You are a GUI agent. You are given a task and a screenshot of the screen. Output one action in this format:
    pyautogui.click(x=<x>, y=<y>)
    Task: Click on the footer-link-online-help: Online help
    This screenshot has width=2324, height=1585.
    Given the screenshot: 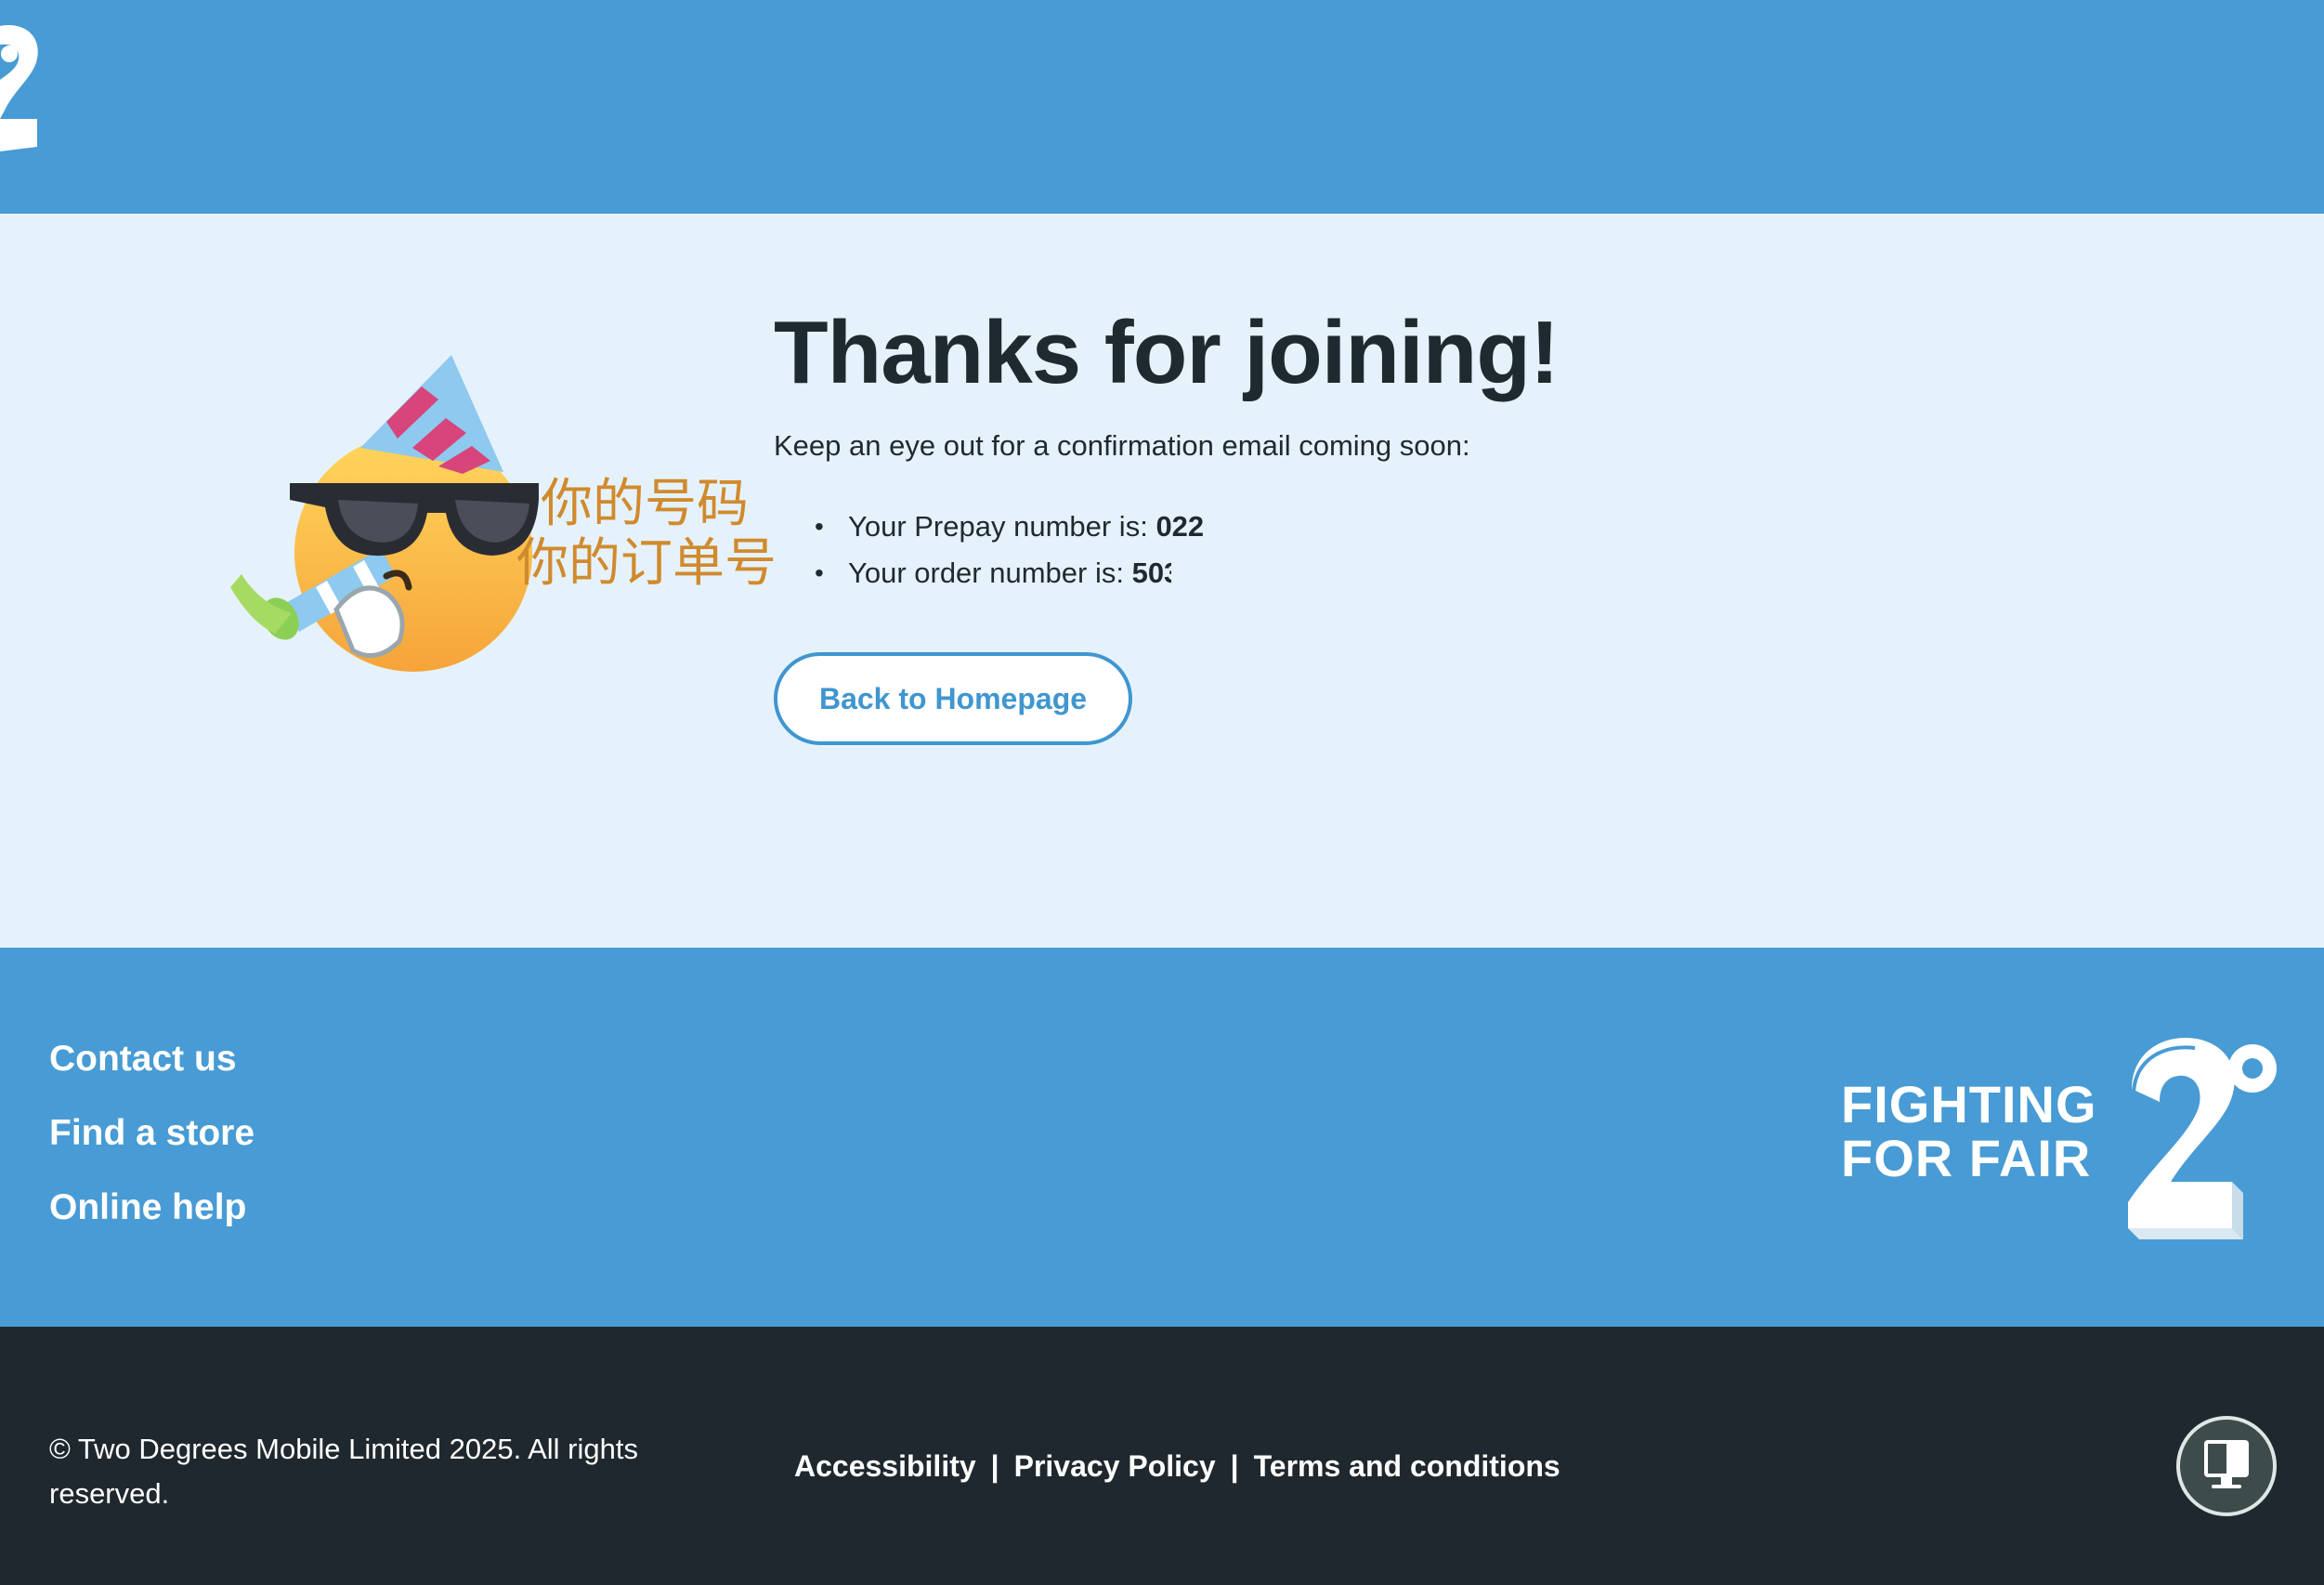 What is the action you would take?
    pyautogui.click(x=152, y=1222)
    